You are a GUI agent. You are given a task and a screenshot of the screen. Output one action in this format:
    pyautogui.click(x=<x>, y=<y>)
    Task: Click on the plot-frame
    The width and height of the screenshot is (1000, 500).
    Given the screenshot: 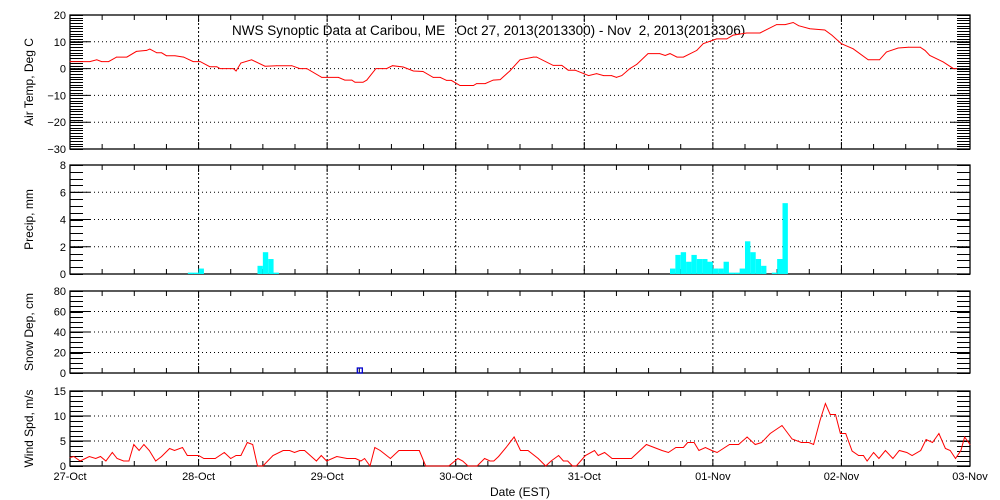 What is the action you would take?
    pyautogui.click(x=520, y=428)
    